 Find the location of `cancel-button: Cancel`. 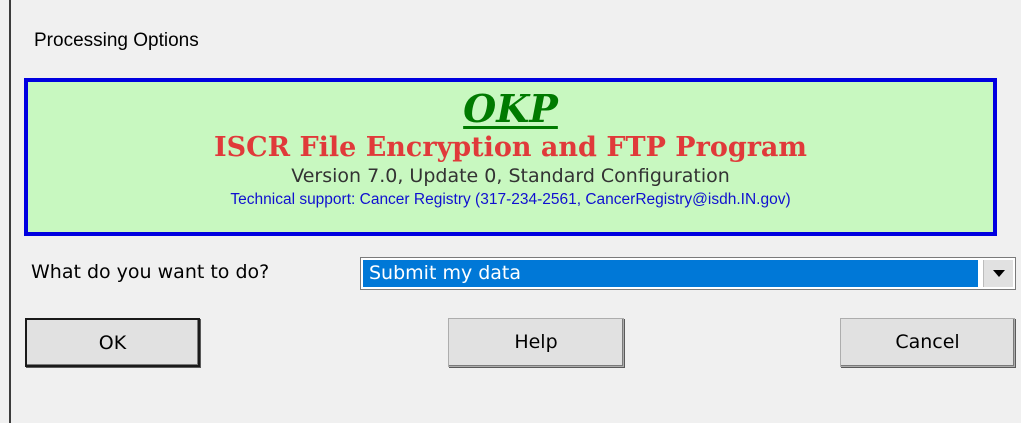

cancel-button: Cancel is located at coordinates (927, 342).